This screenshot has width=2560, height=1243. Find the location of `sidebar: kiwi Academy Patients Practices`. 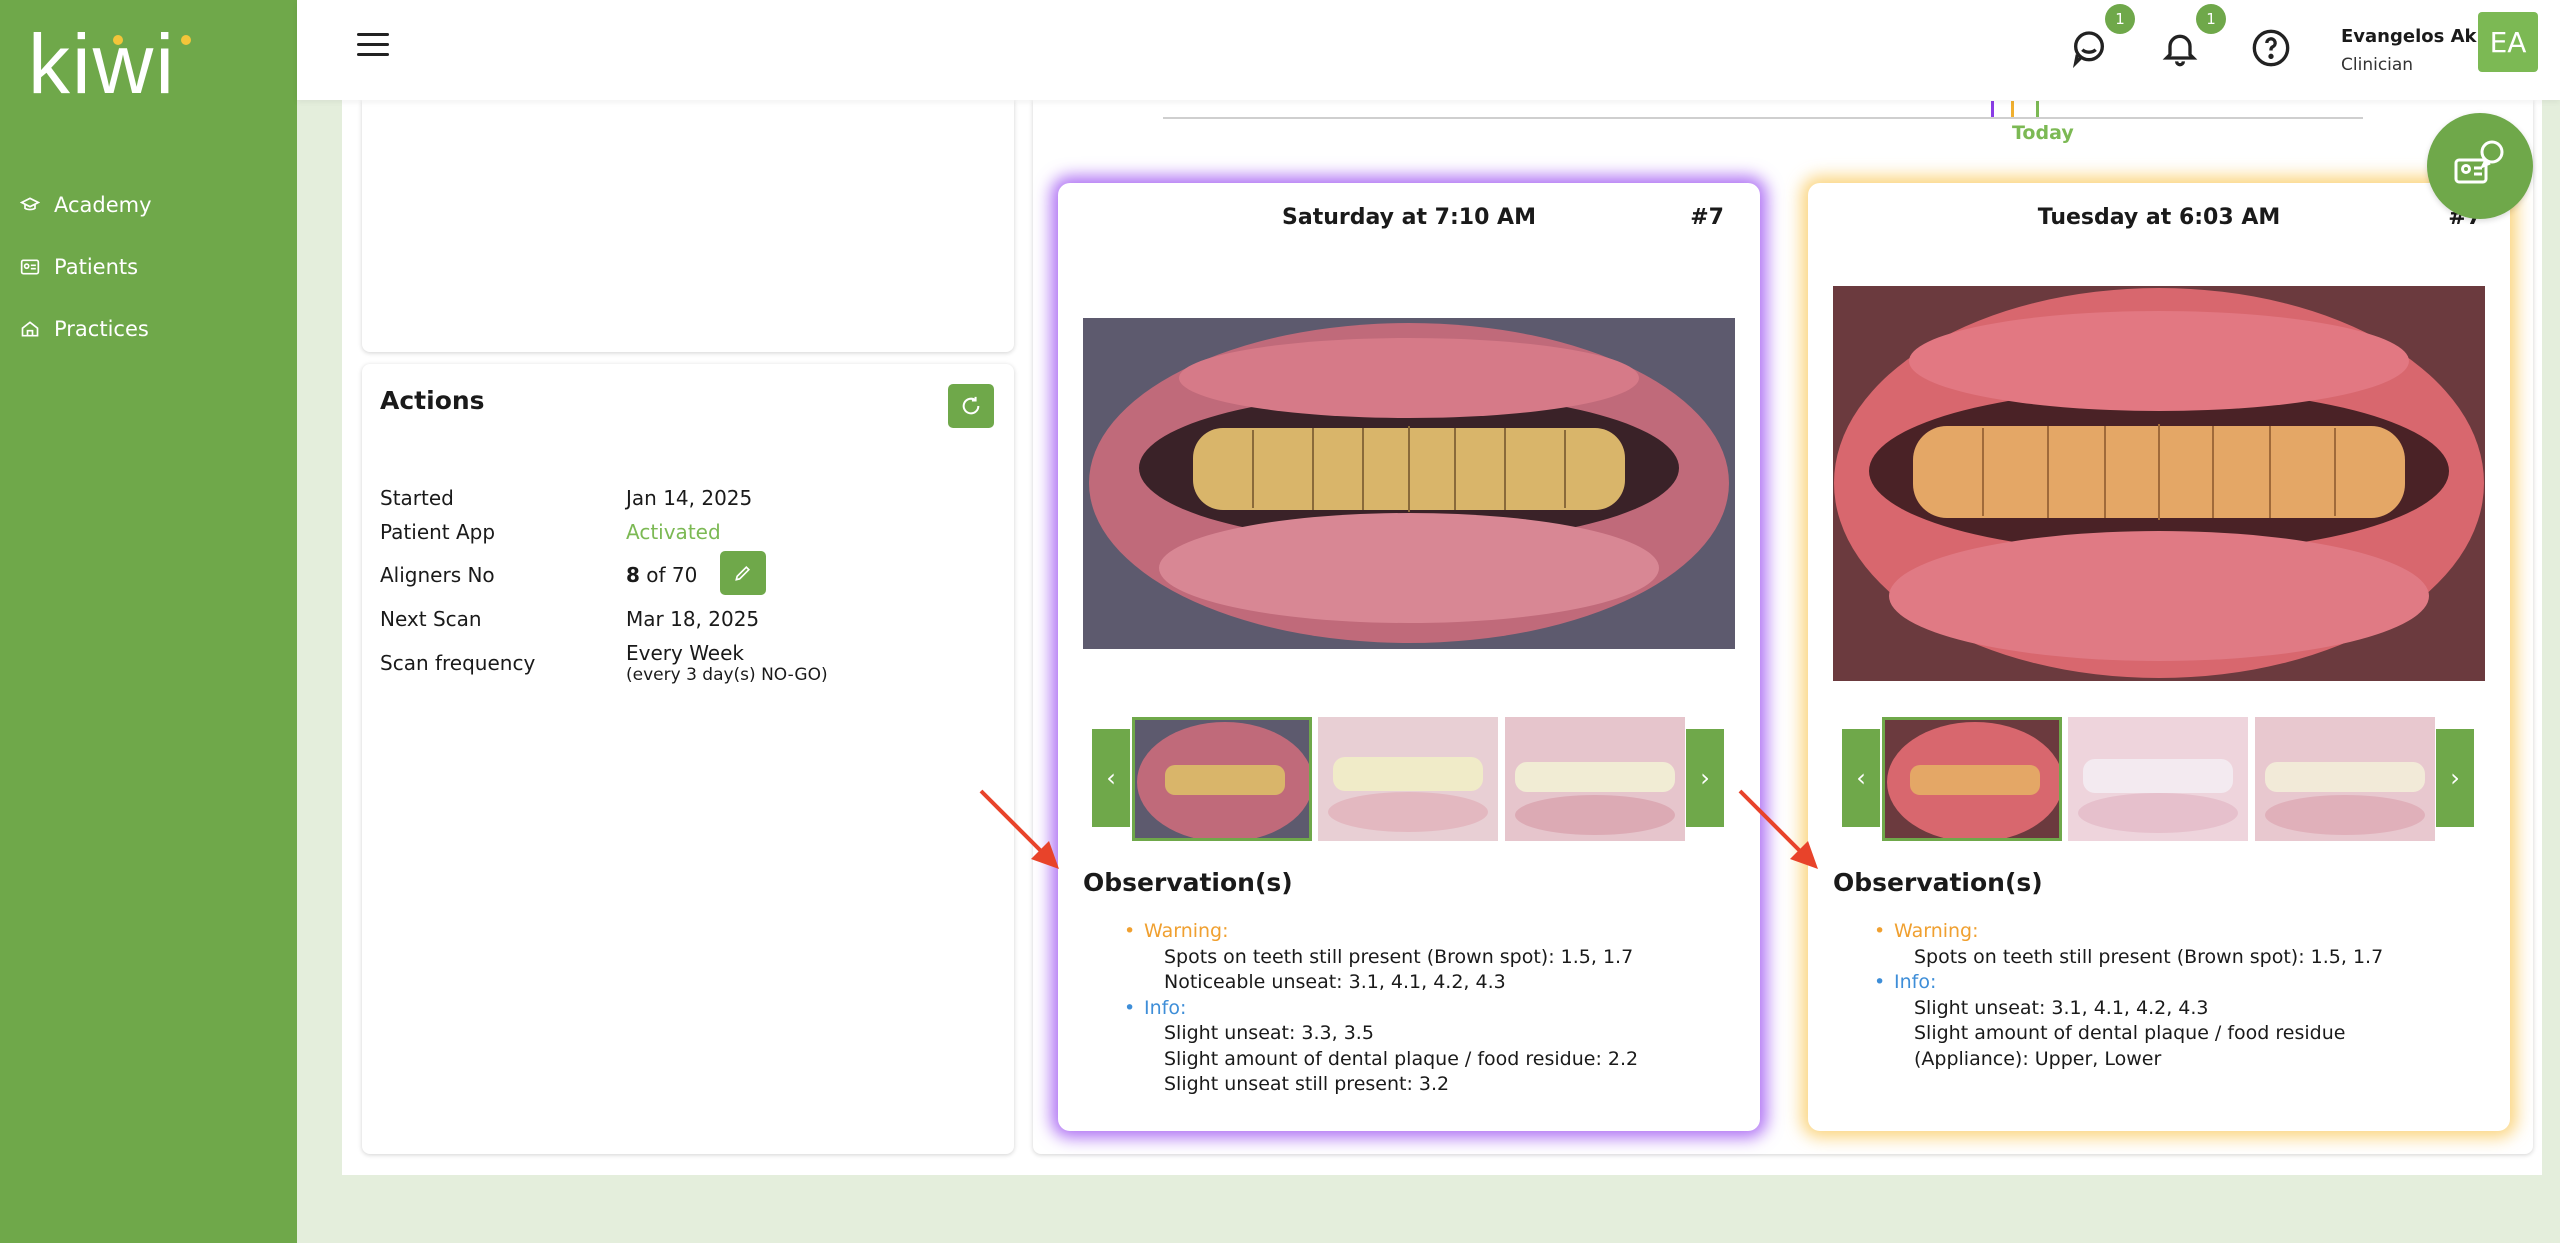

sidebar: kiwi Academy Patients Practices is located at coordinates (148, 621).